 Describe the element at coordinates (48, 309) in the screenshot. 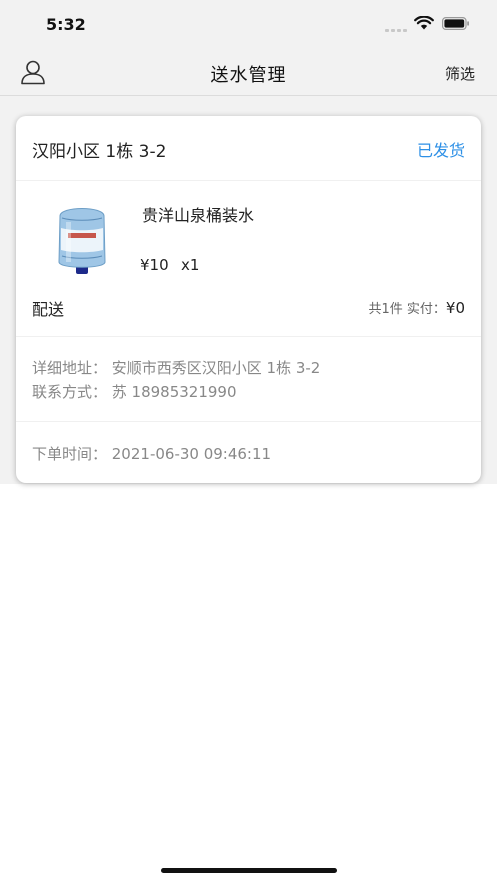

I see `delivery-method: 配送` at that location.